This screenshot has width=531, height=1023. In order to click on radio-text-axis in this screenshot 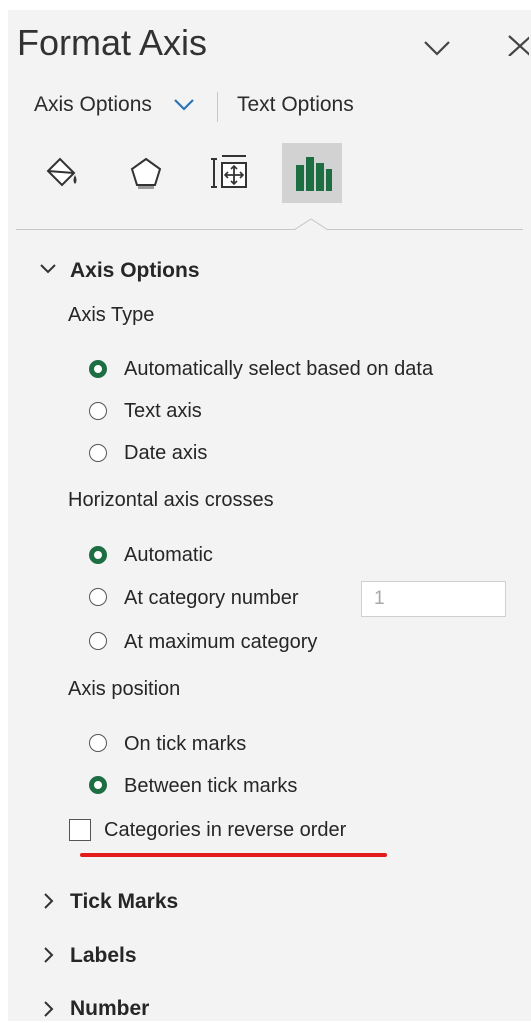, I will do `click(98, 411)`.